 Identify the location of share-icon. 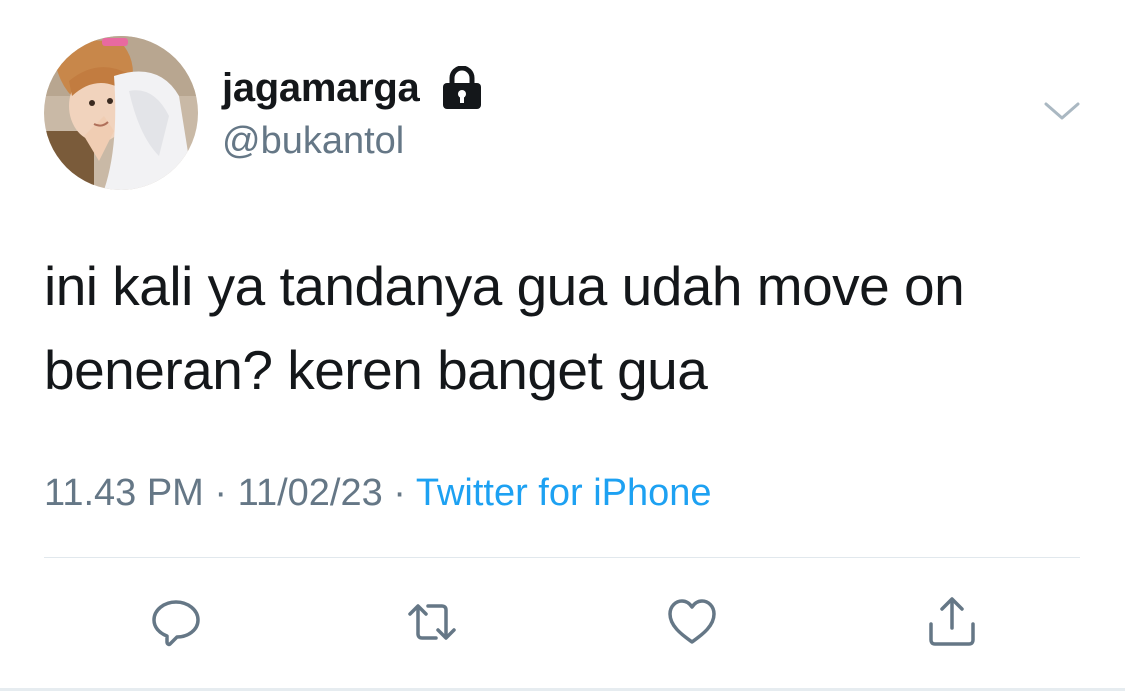
(952, 621).